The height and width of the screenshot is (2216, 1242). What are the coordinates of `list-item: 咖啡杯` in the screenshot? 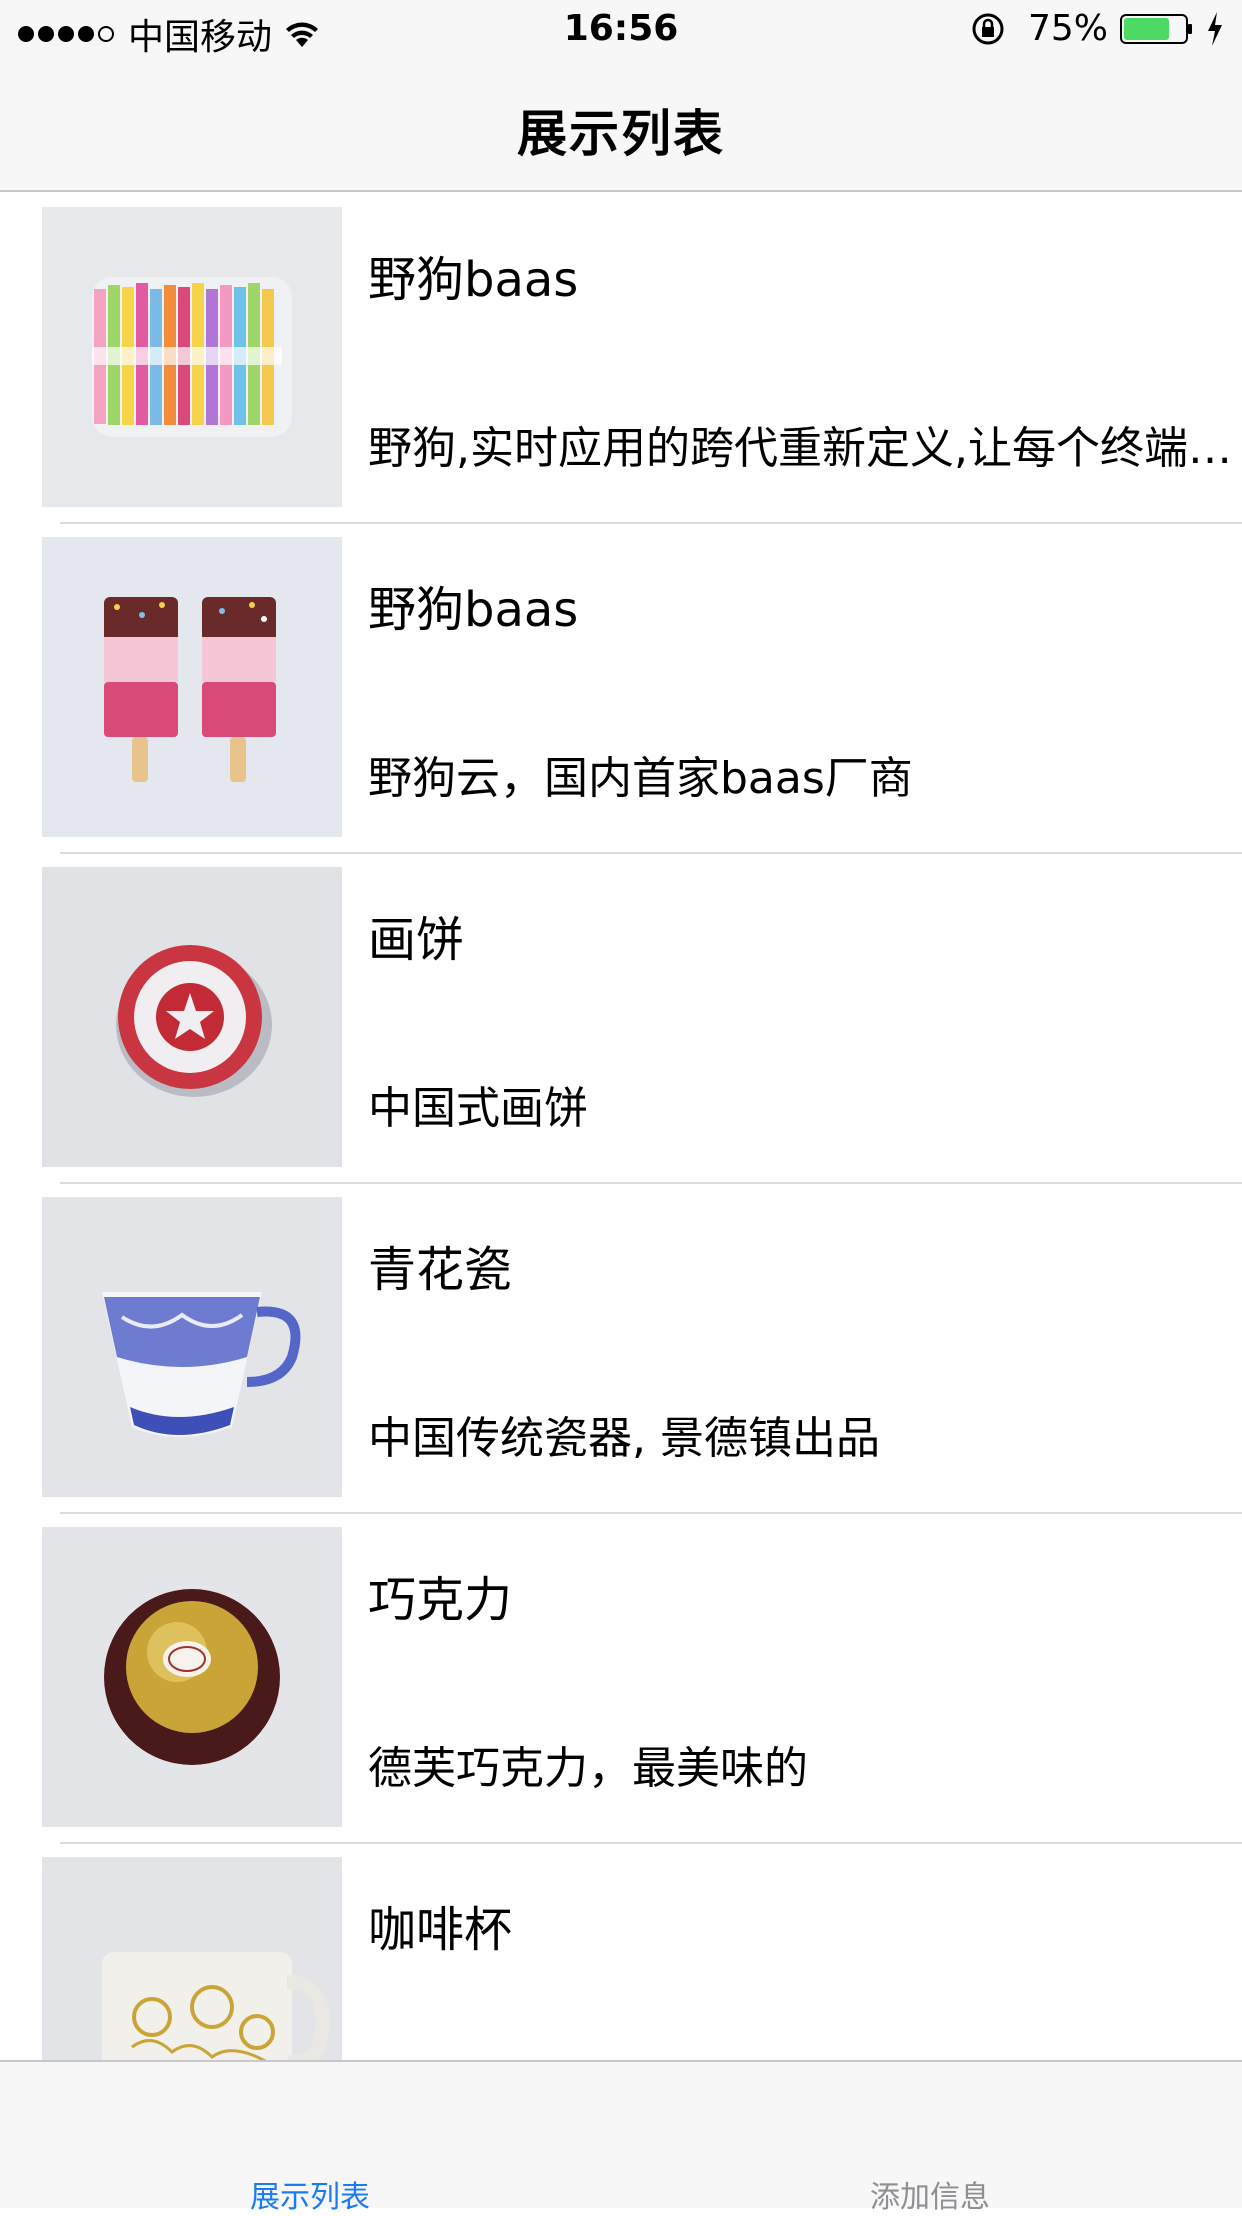 It's located at (621, 1952).